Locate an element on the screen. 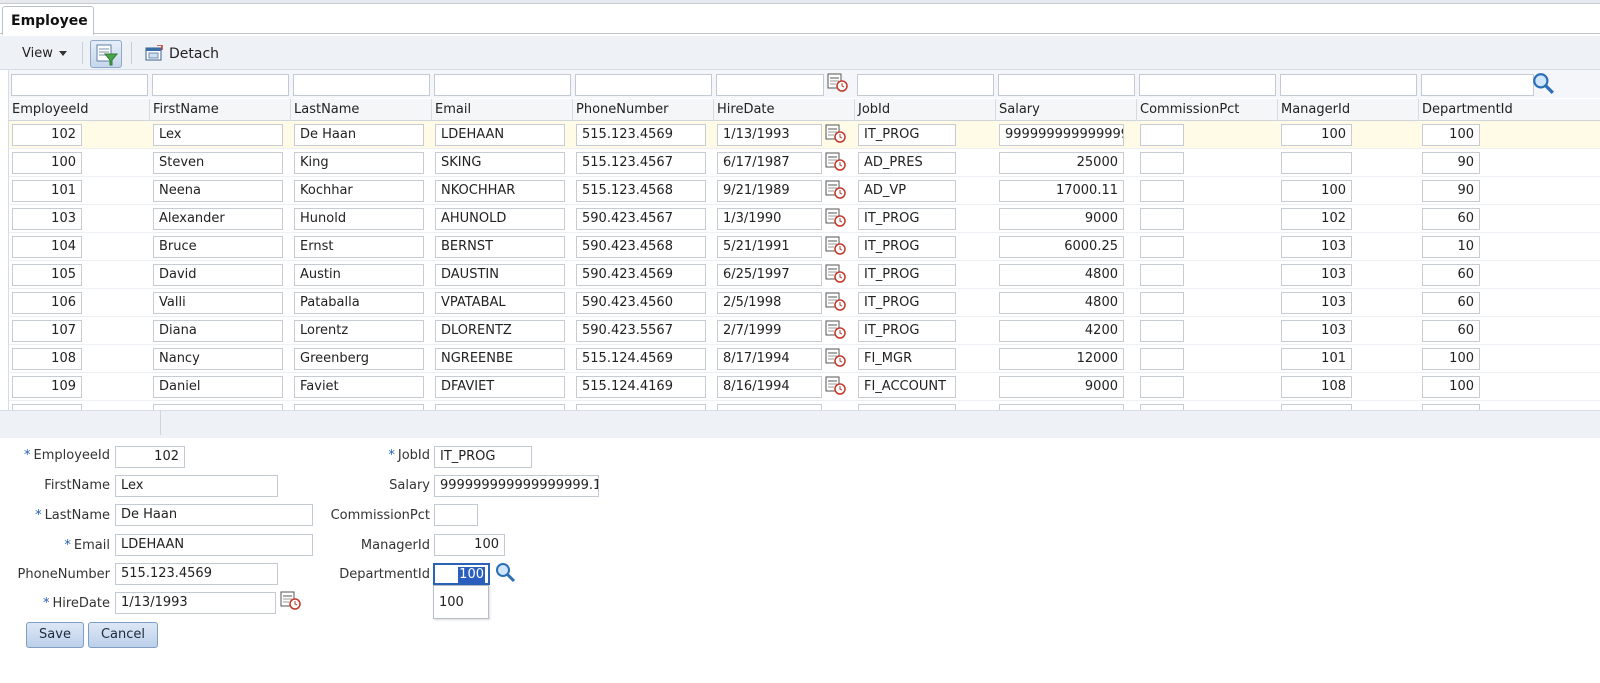  cell-email: DLORENTZ is located at coordinates (500, 331).